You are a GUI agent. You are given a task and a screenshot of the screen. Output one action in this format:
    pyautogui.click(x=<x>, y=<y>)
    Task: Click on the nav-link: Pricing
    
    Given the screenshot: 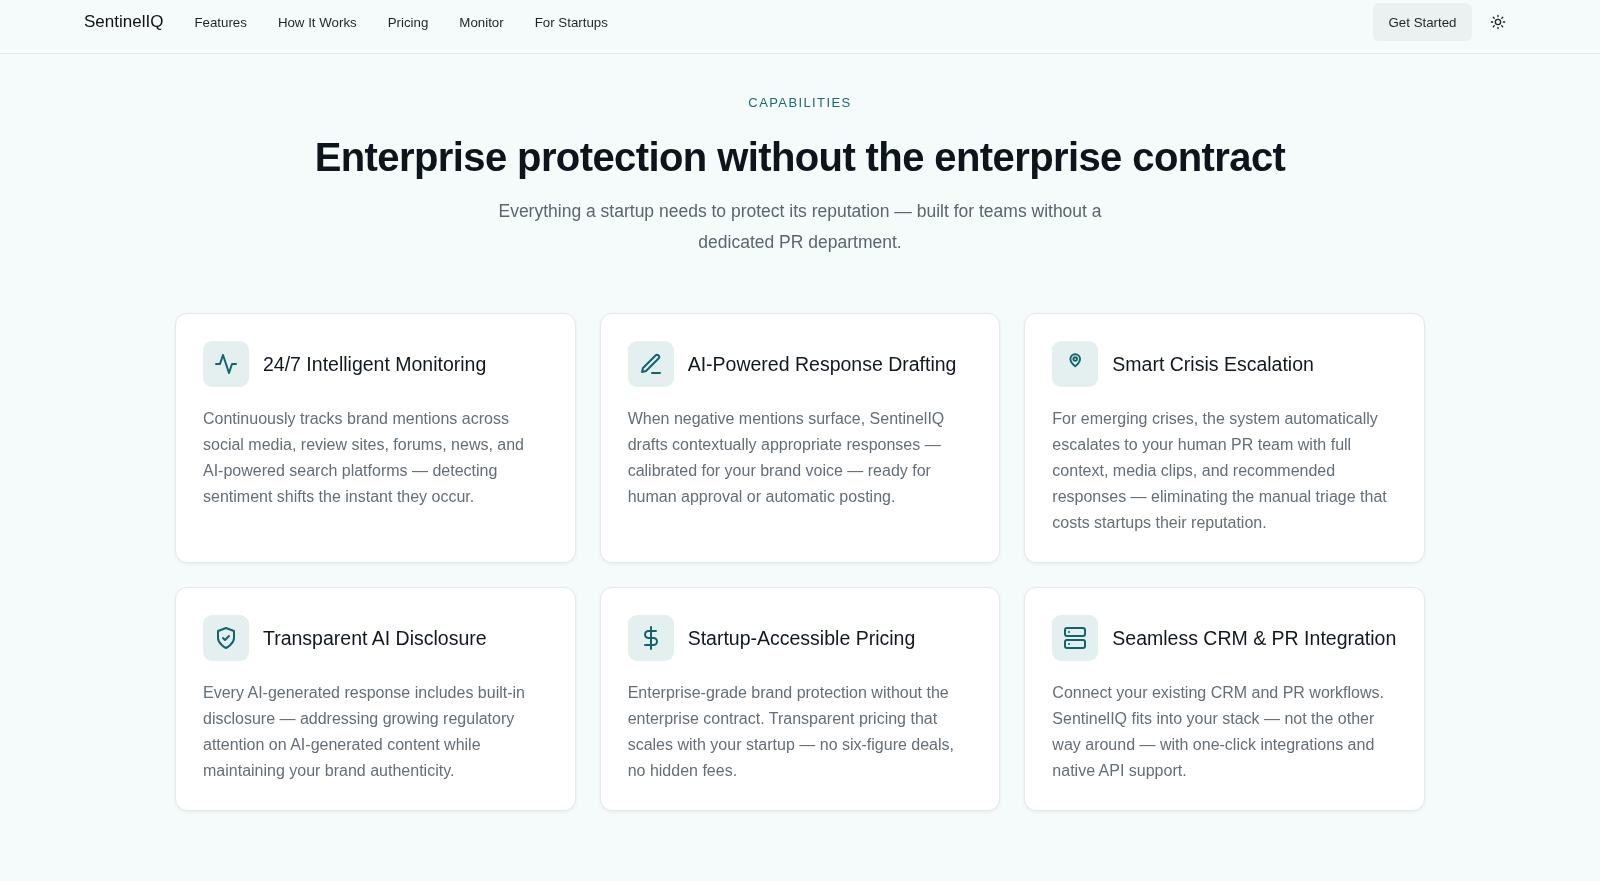 What is the action you would take?
    pyautogui.click(x=408, y=22)
    